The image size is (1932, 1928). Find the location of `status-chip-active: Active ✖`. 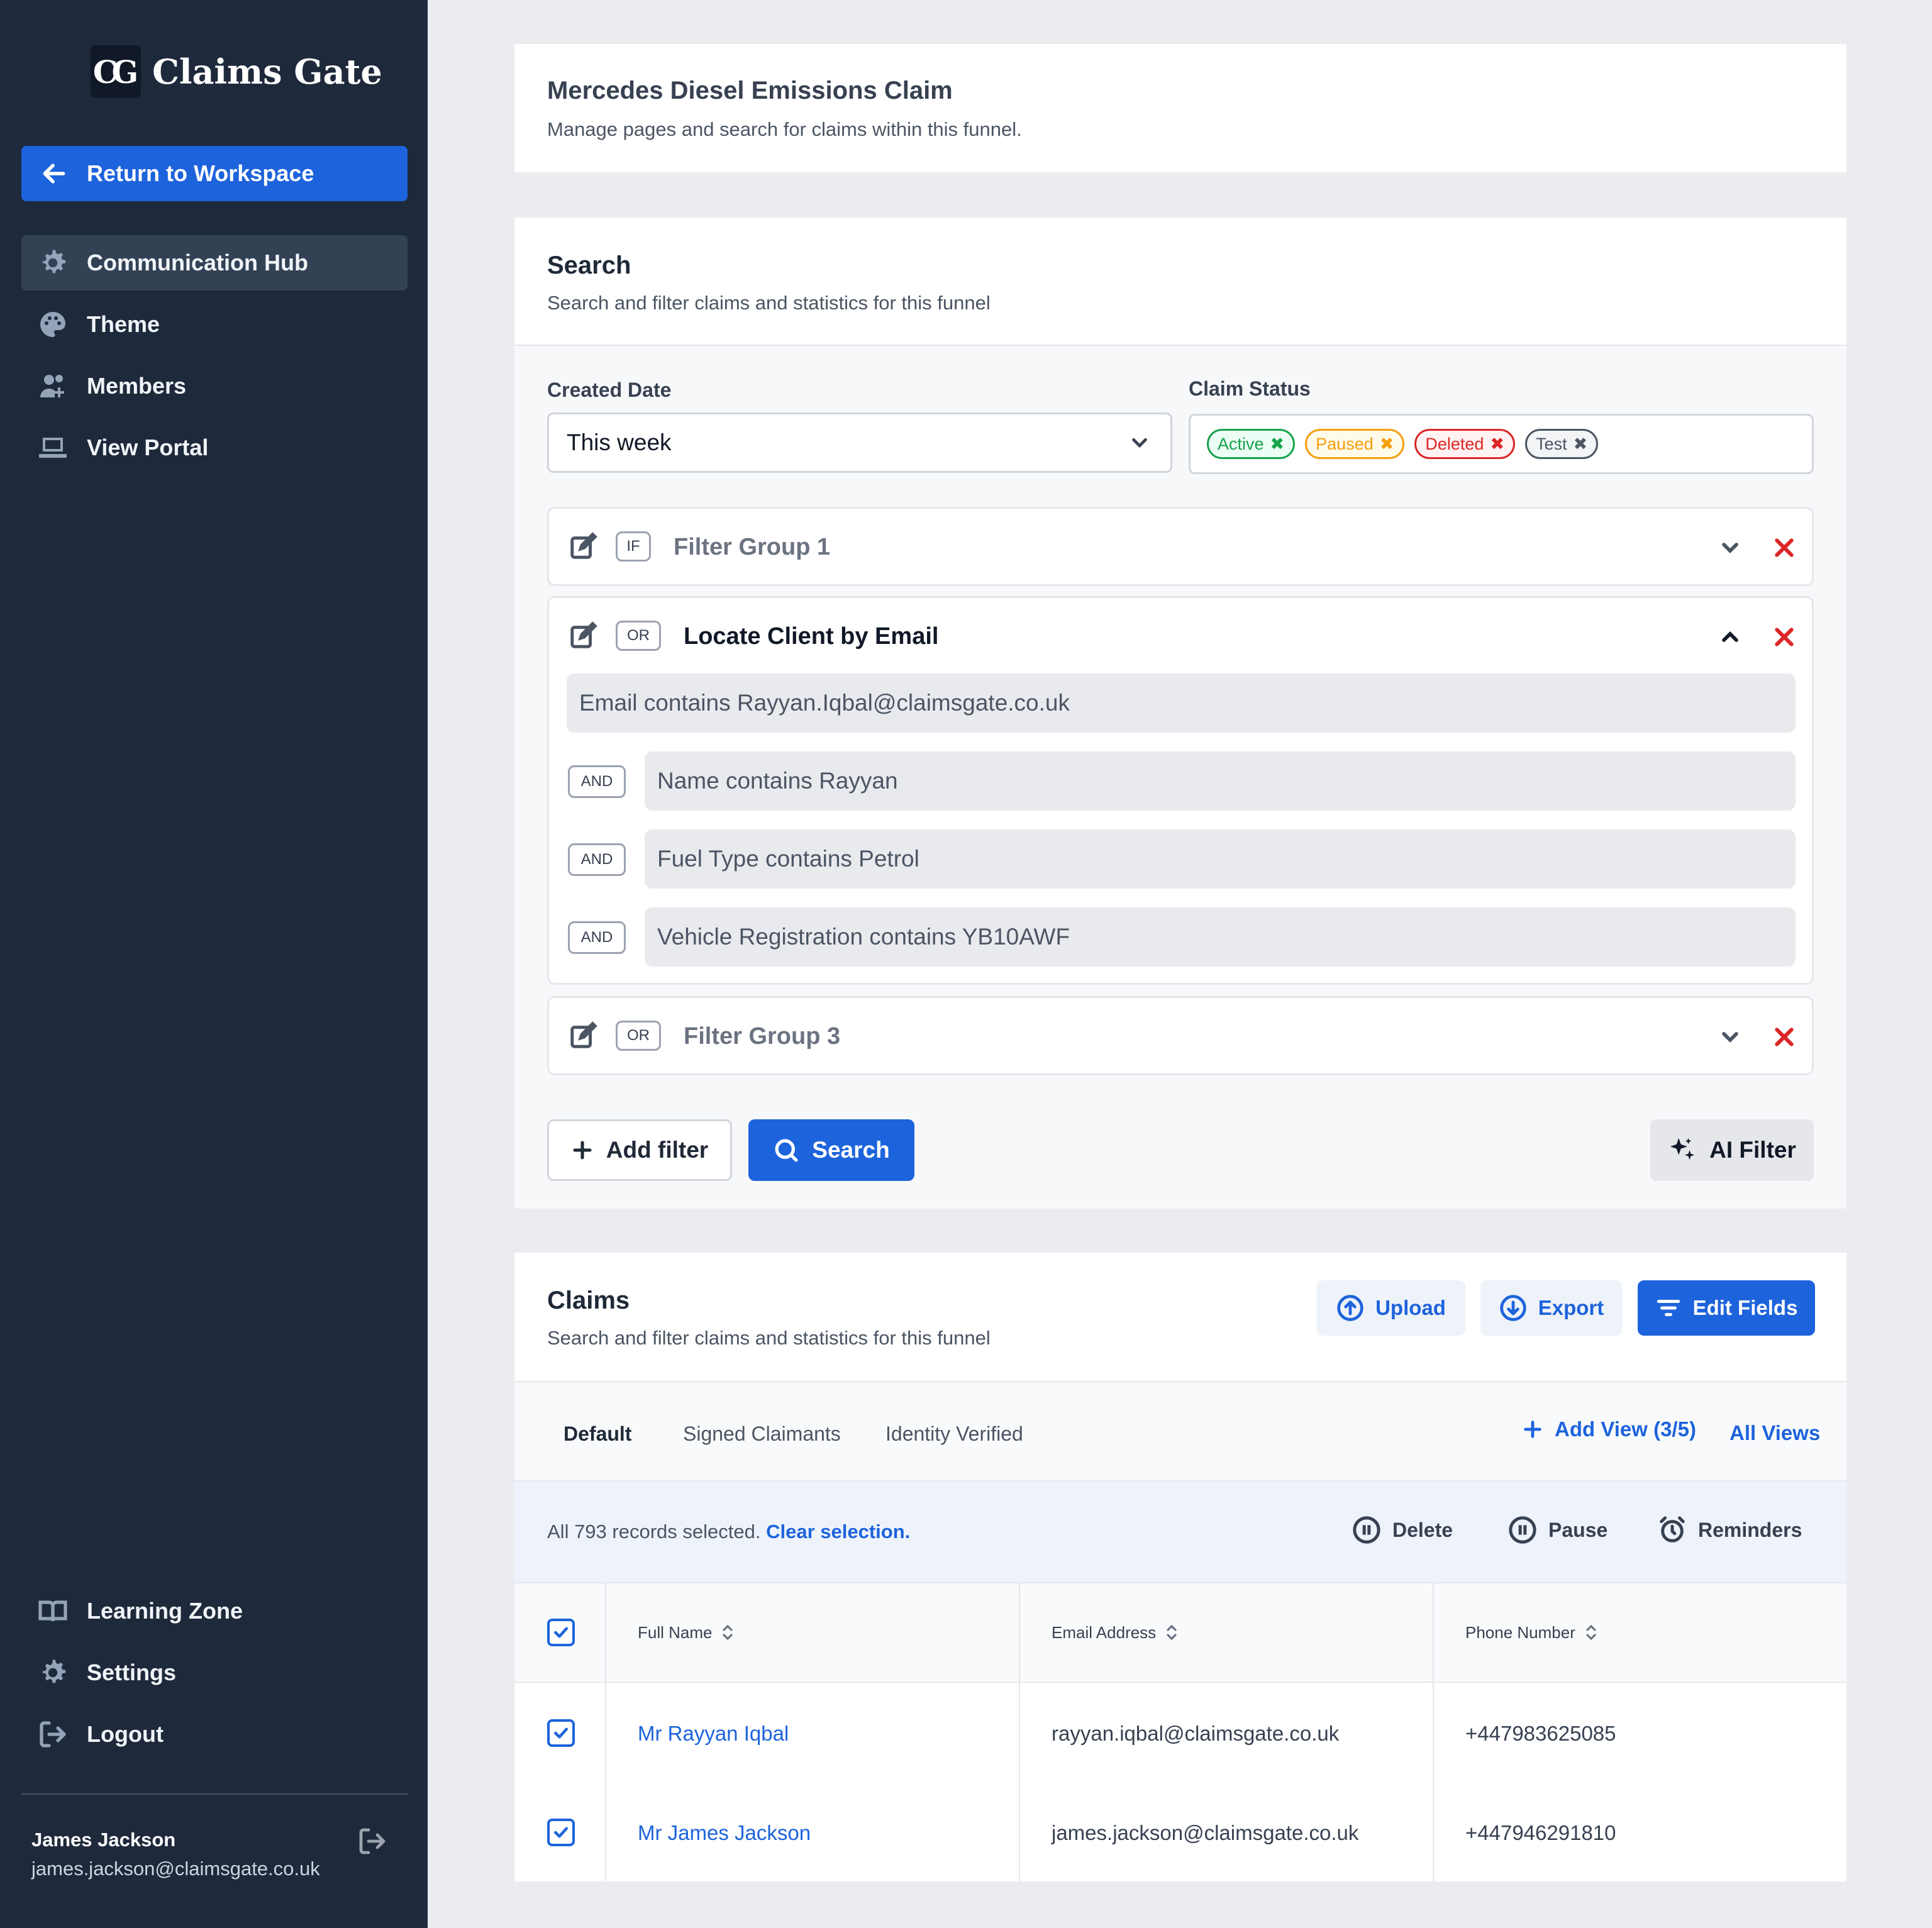

status-chip-active: Active ✖ is located at coordinates (1251, 444).